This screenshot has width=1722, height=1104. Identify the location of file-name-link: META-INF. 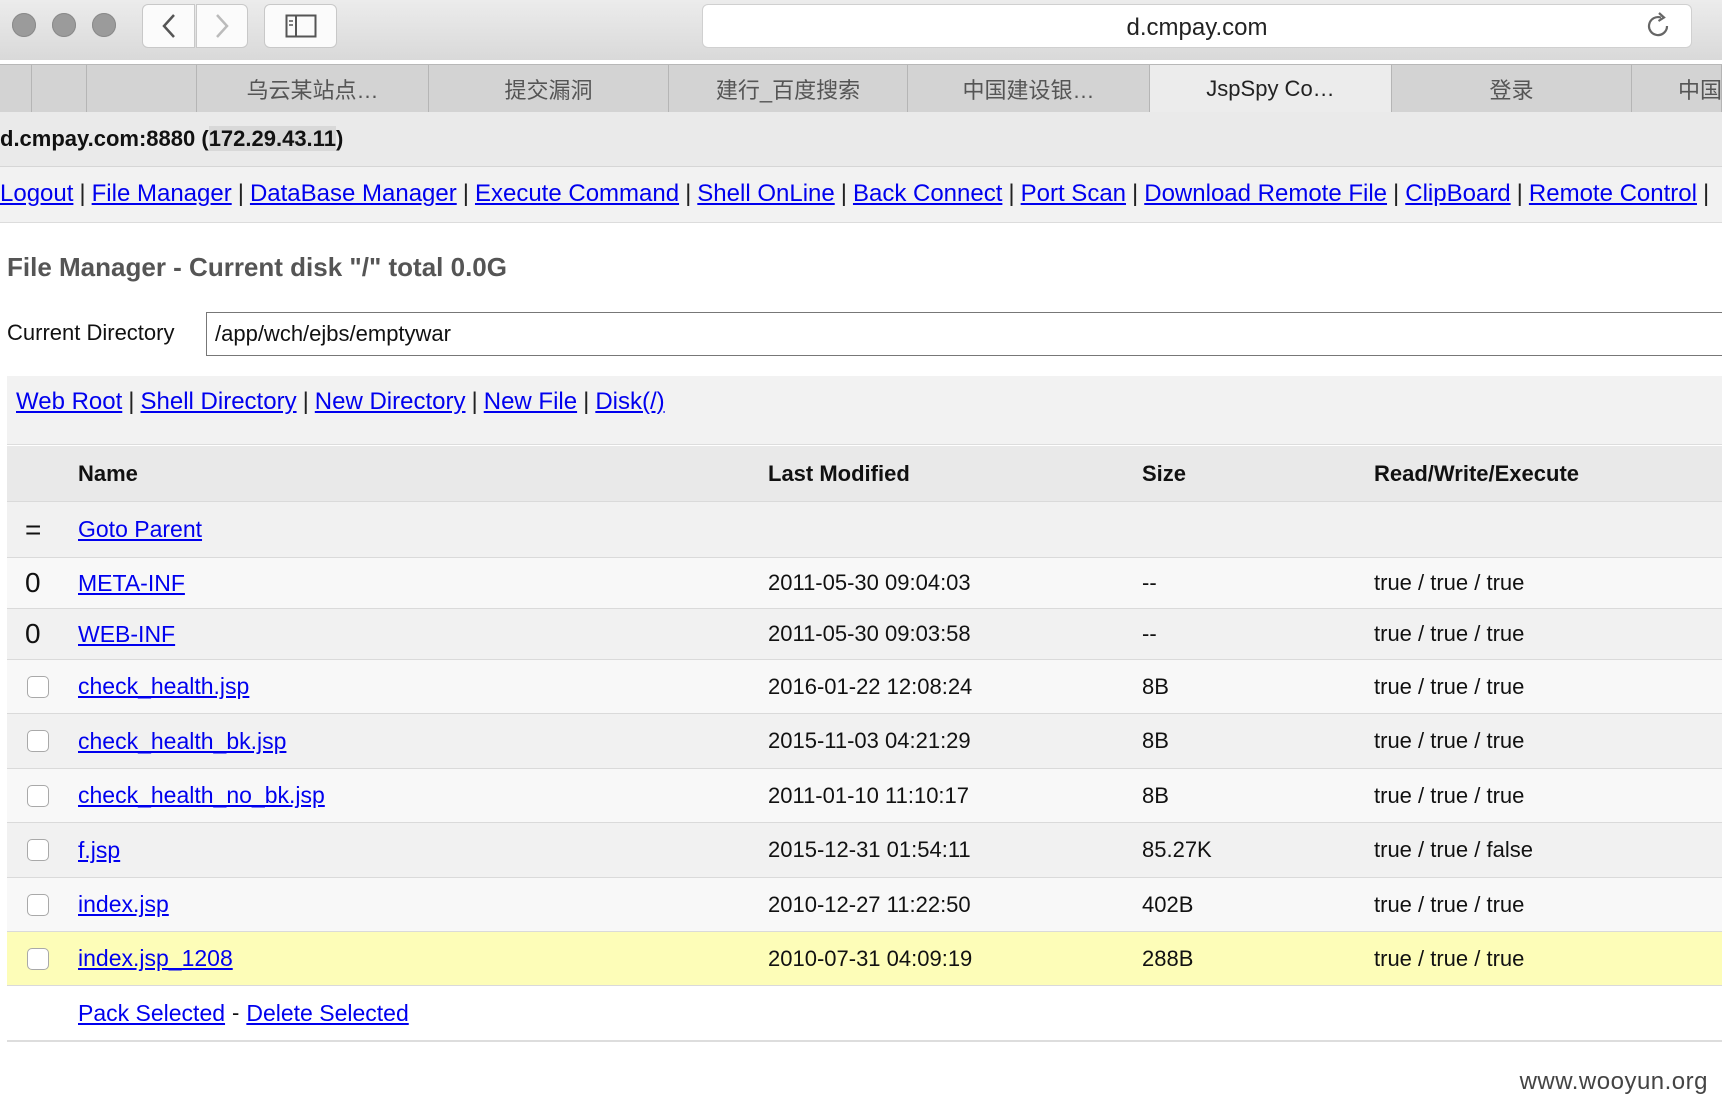
(131, 583).